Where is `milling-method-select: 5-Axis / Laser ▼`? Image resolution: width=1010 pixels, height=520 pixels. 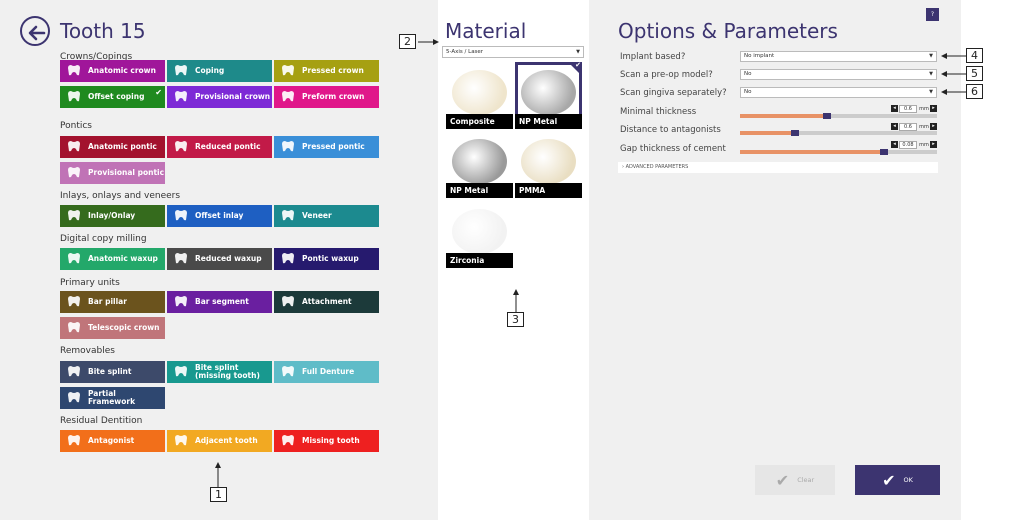 milling-method-select: 5-Axis / Laser ▼ is located at coordinates (513, 52).